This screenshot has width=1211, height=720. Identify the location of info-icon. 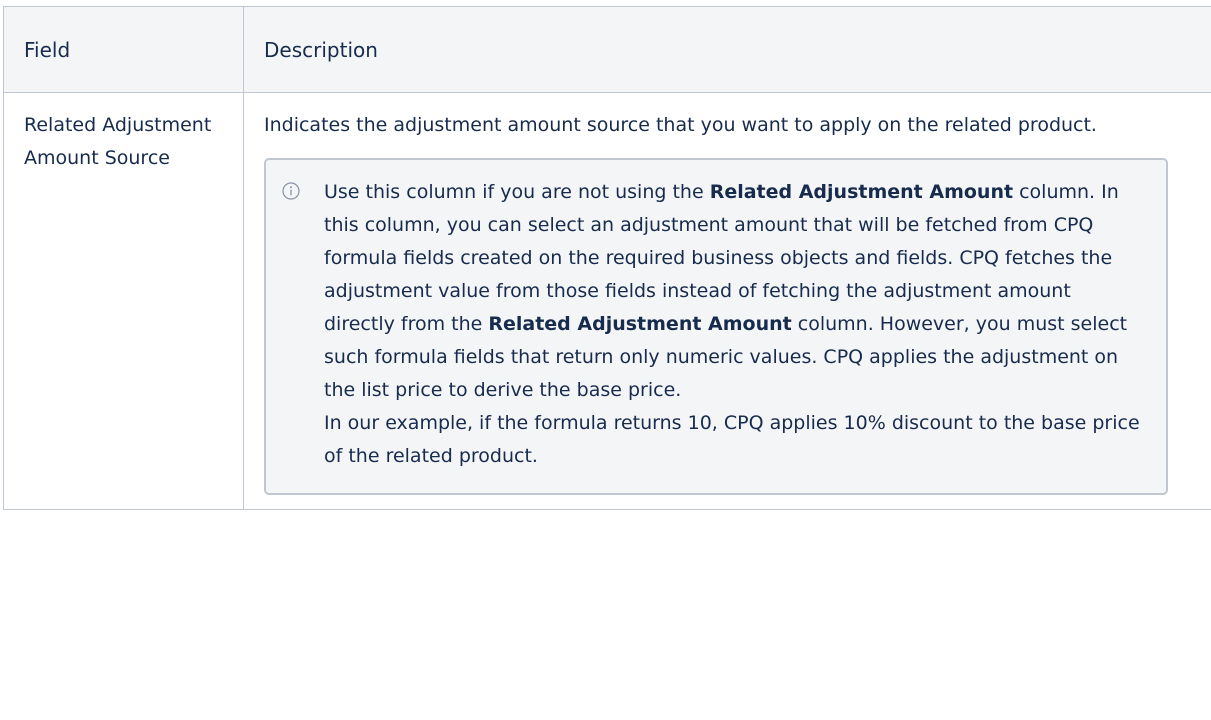
(291, 191).